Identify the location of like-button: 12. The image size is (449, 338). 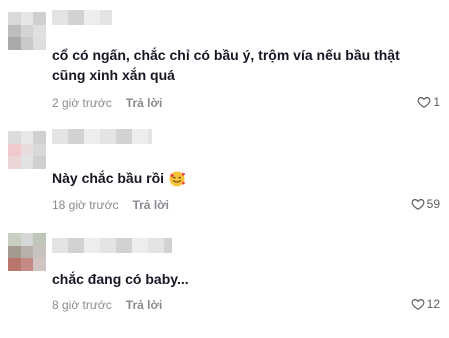
(425, 304).